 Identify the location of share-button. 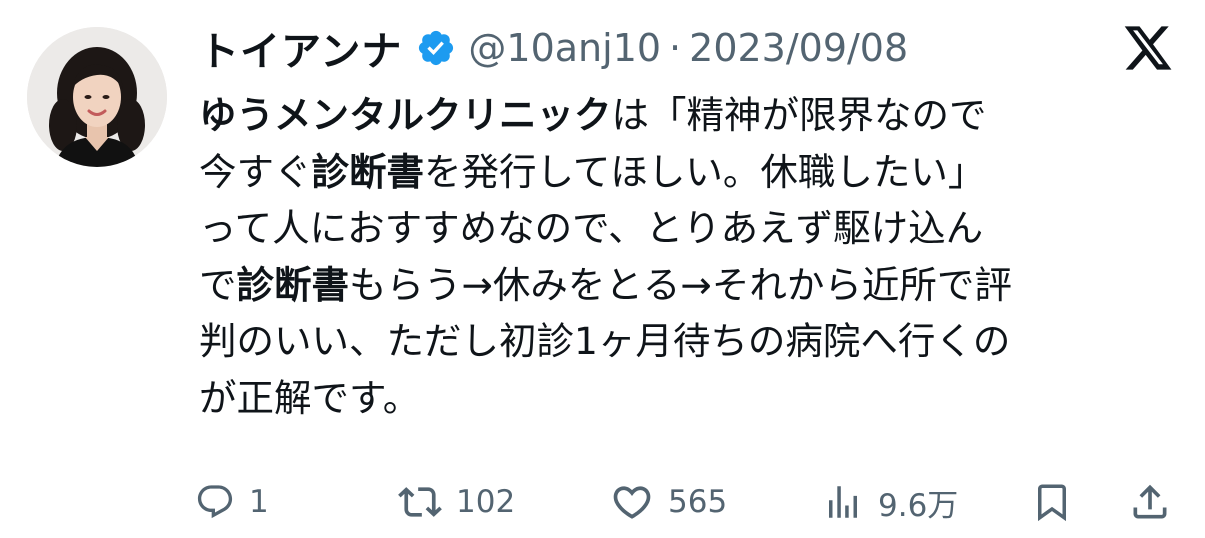
(1150, 502).